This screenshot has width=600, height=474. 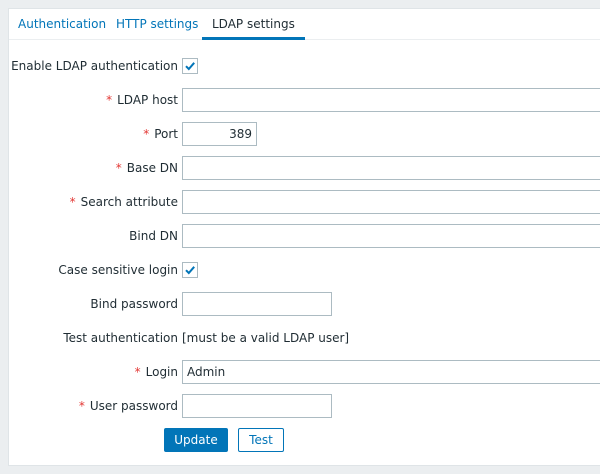 What do you see at coordinates (146, 168) in the screenshot?
I see `base-dn-label: * Base DN` at bounding box center [146, 168].